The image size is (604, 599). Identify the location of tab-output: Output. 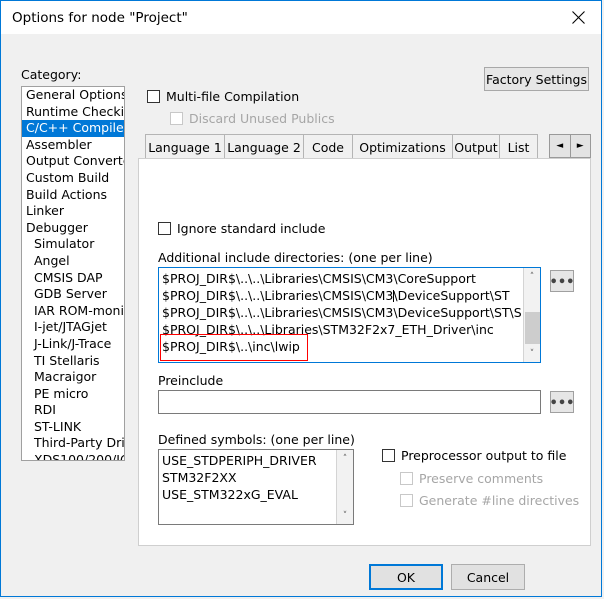
(476, 146).